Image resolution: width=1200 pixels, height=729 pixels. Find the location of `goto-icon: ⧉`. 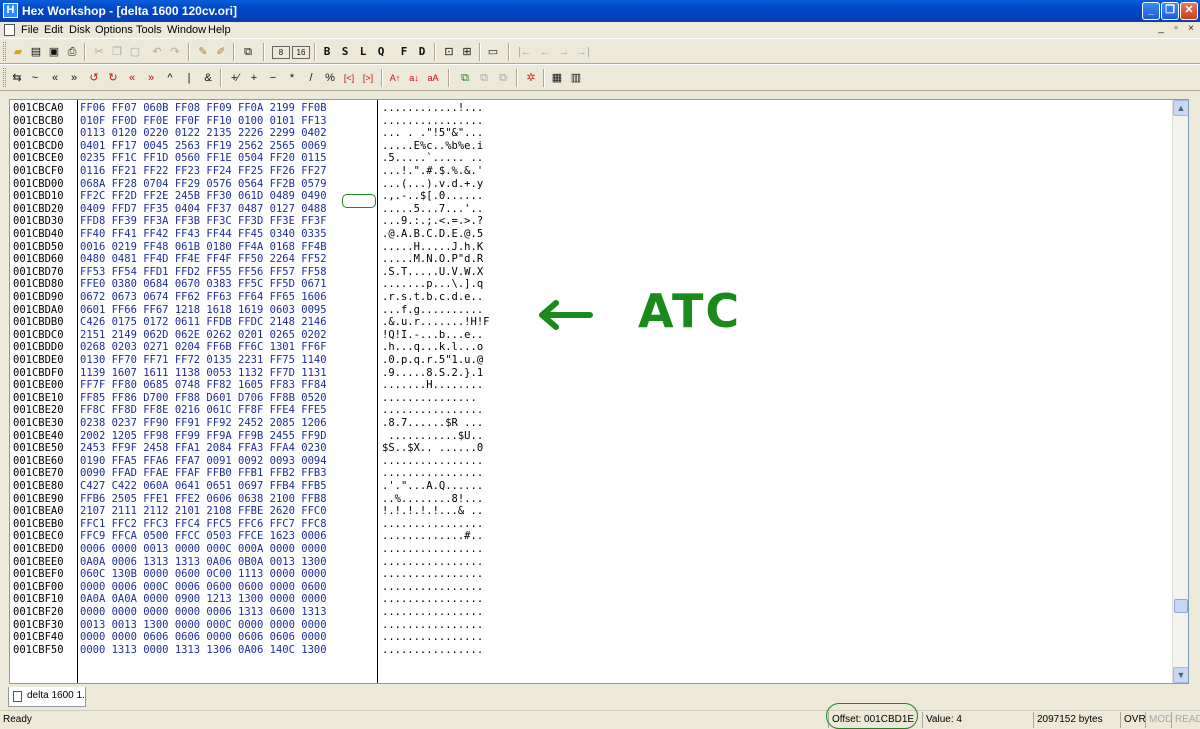

goto-icon: ⧉ is located at coordinates (248, 52).